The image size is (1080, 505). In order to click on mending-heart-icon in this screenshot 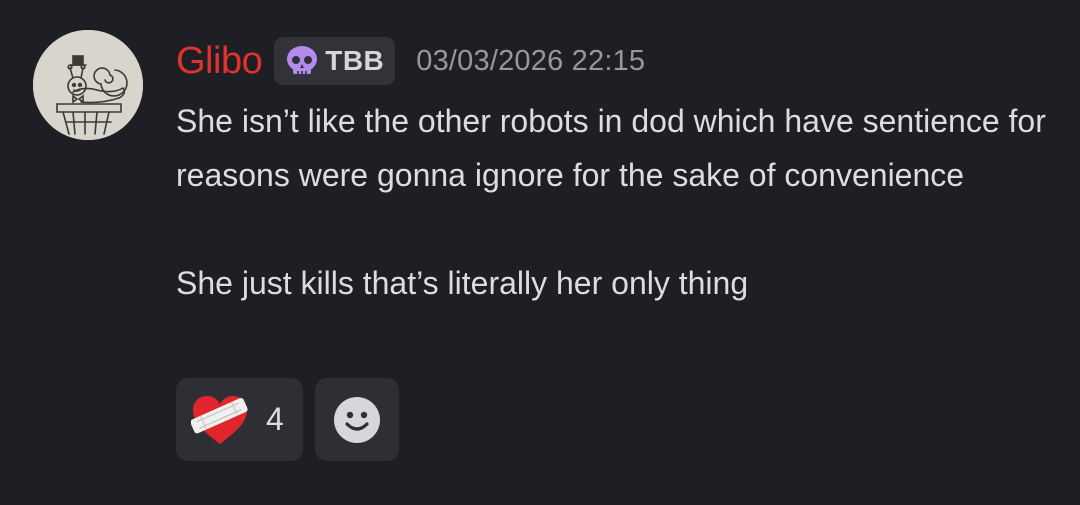, I will do `click(219, 419)`.